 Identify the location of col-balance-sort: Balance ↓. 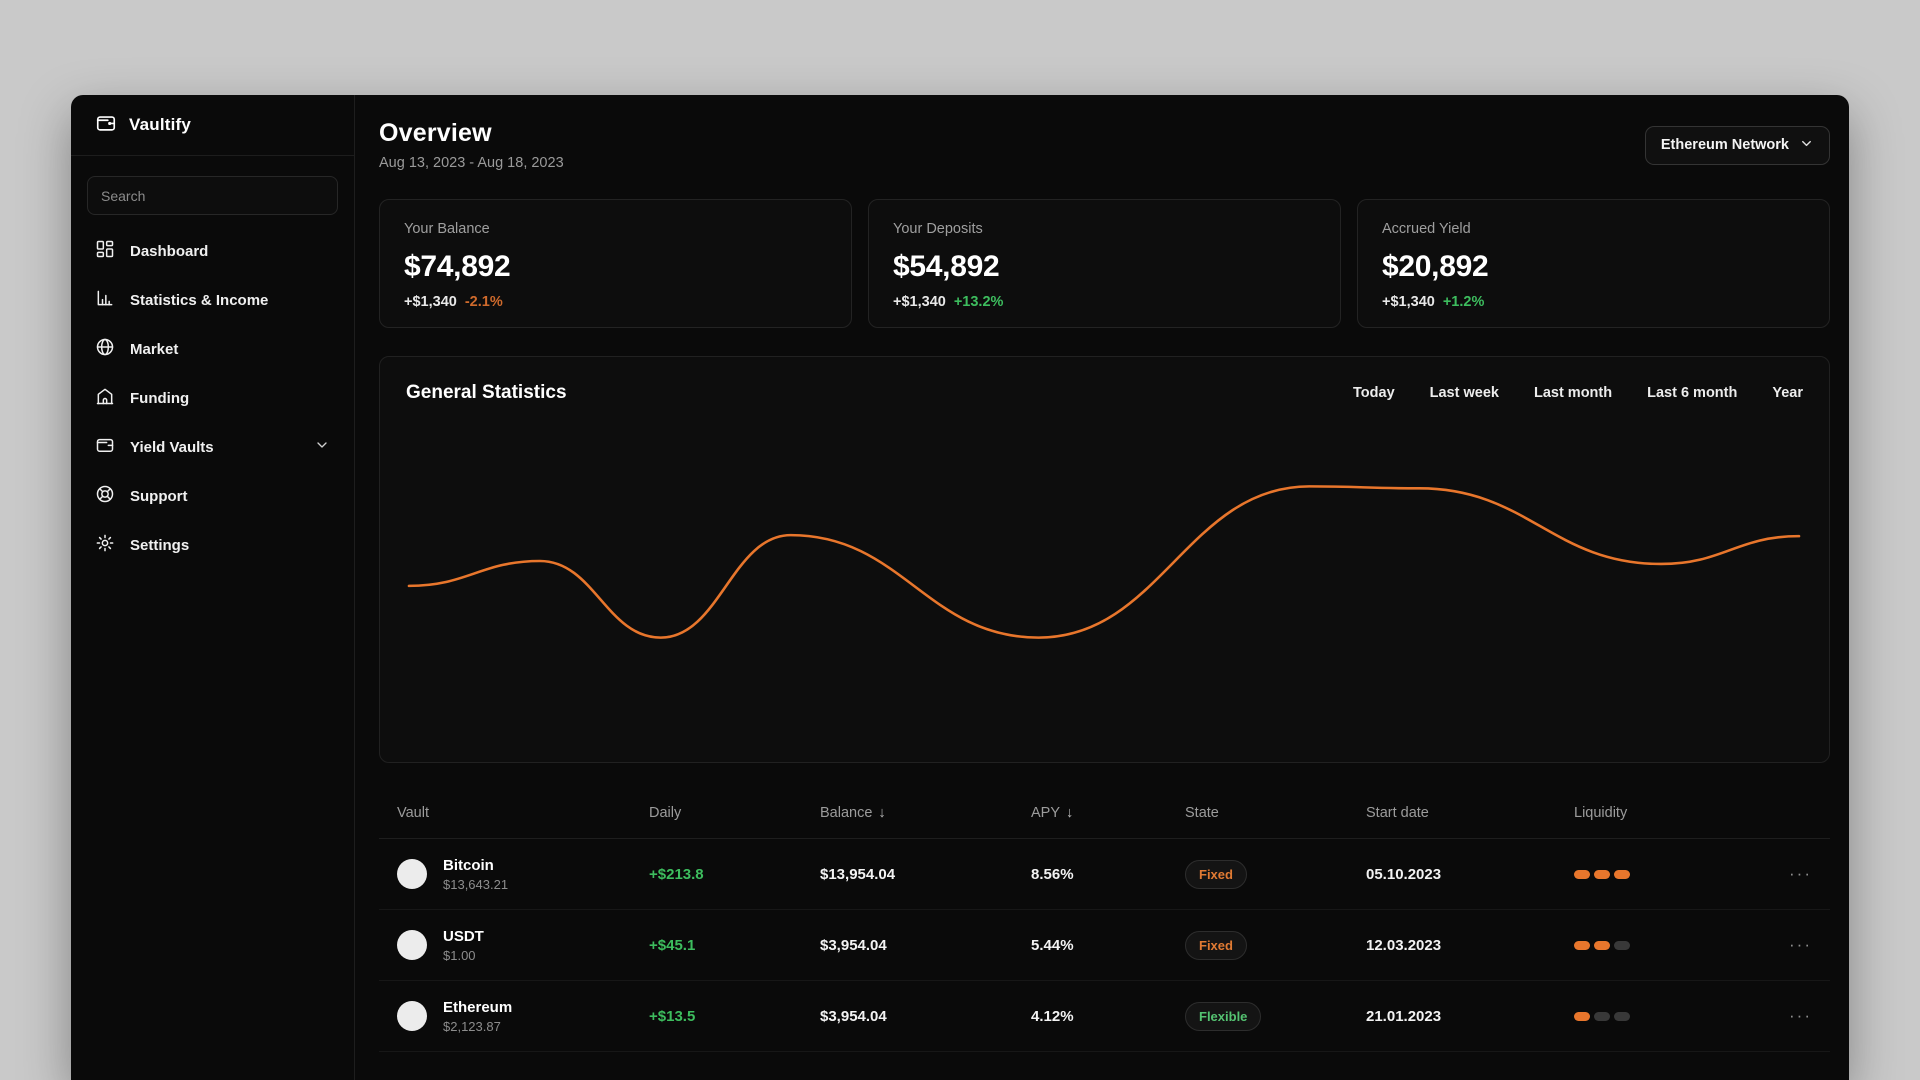
(925, 813).